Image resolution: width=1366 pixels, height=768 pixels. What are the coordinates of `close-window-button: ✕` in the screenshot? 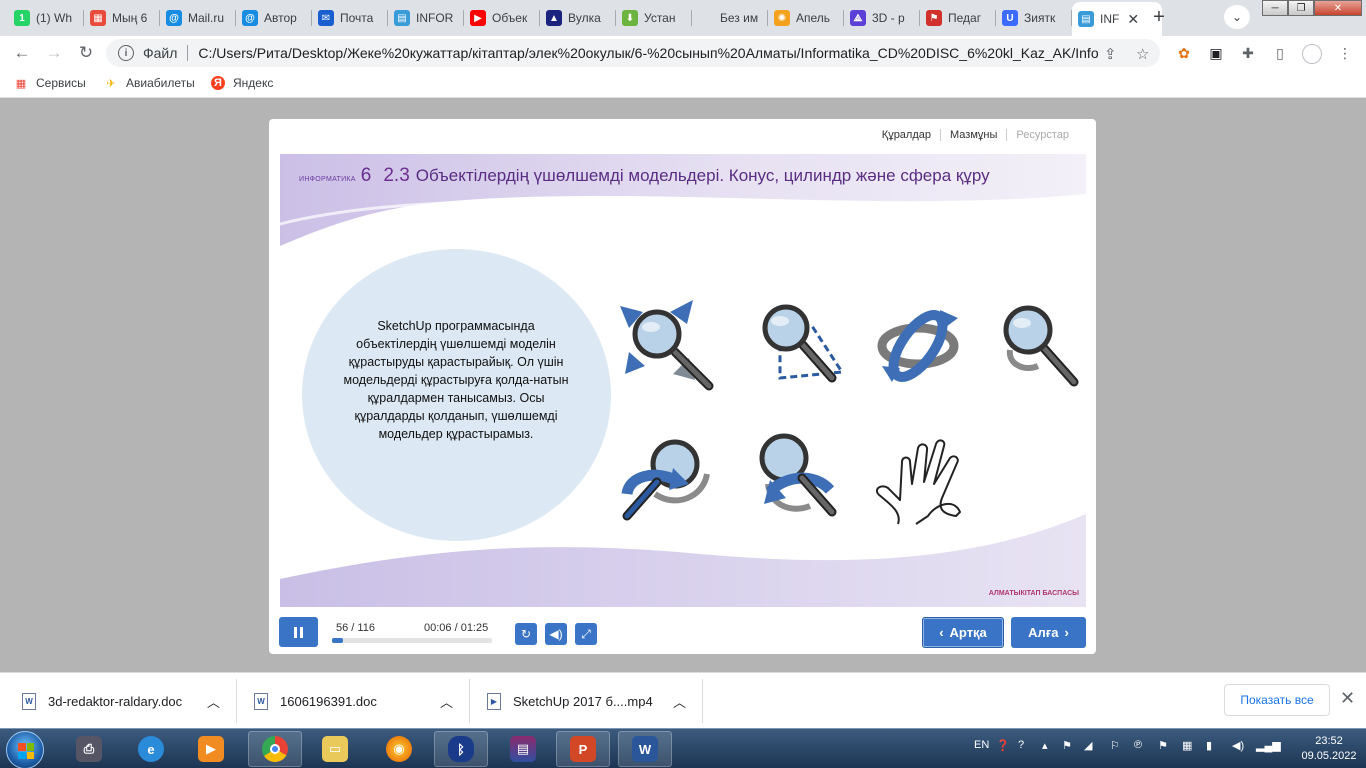 It's located at (1338, 8).